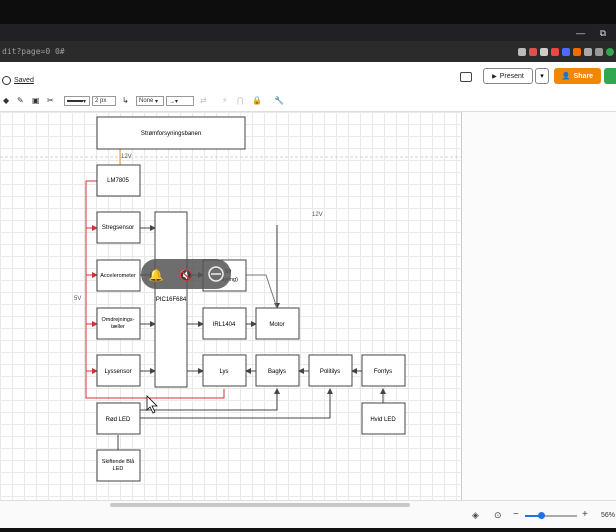 The image size is (616, 532). Describe the element at coordinates (20, 100) in the screenshot. I see `line-color-icon: ✎` at that location.